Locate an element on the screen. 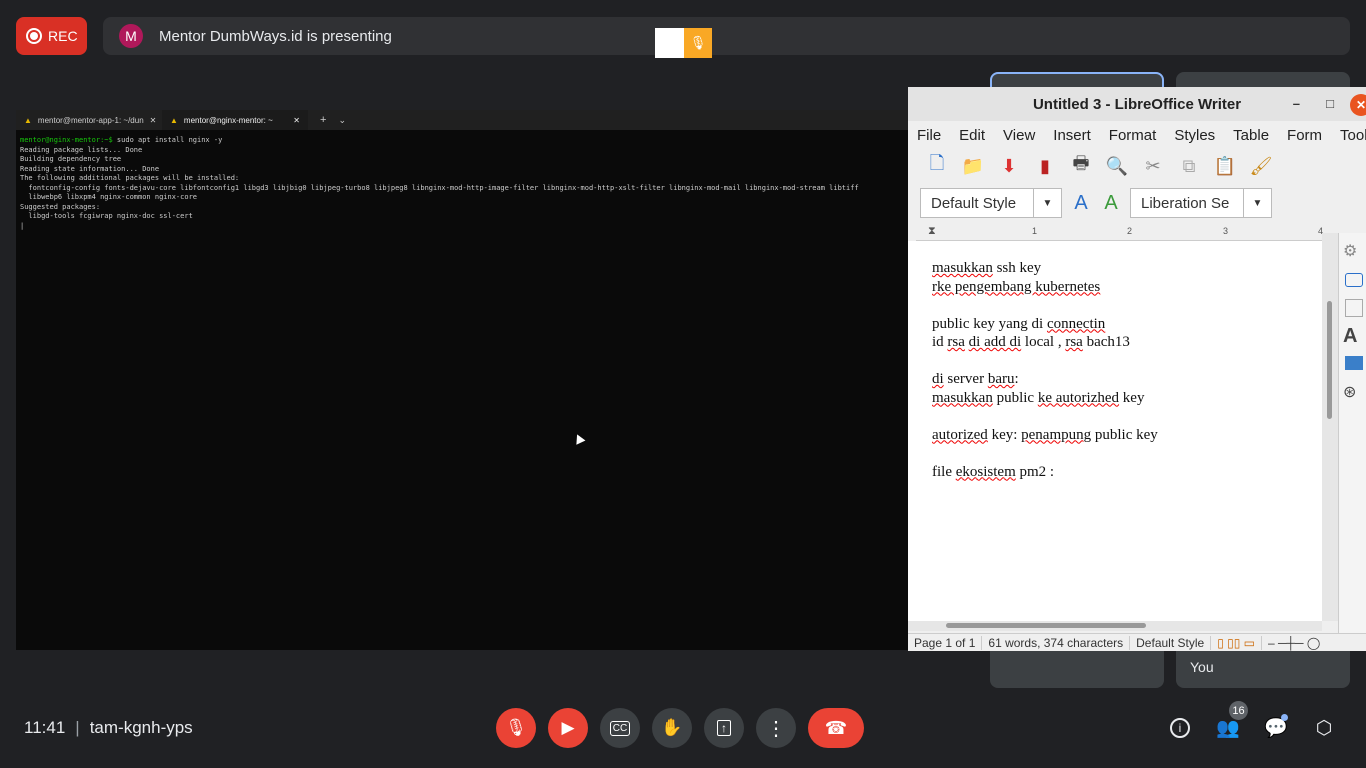 The height and width of the screenshot is (768, 1366). document-line: autorized key: penampung public key is located at coordinates (1127, 435).